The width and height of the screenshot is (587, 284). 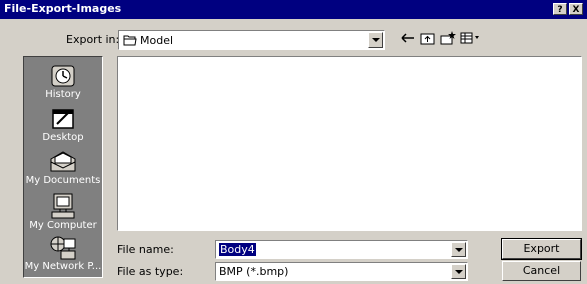 I want to click on export-in-value: Model, so click(x=157, y=40).